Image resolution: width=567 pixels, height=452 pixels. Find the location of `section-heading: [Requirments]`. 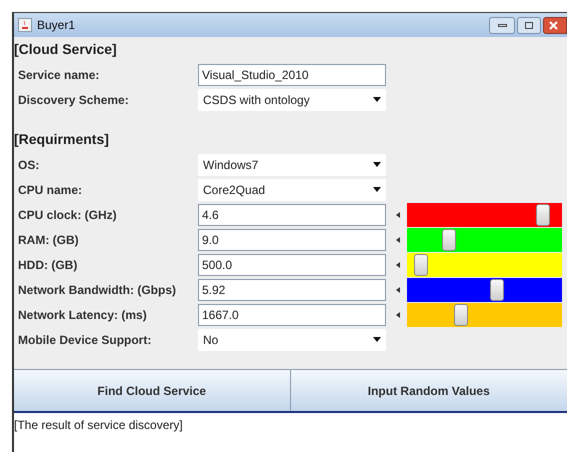

section-heading: [Requirments] is located at coordinates (62, 139).